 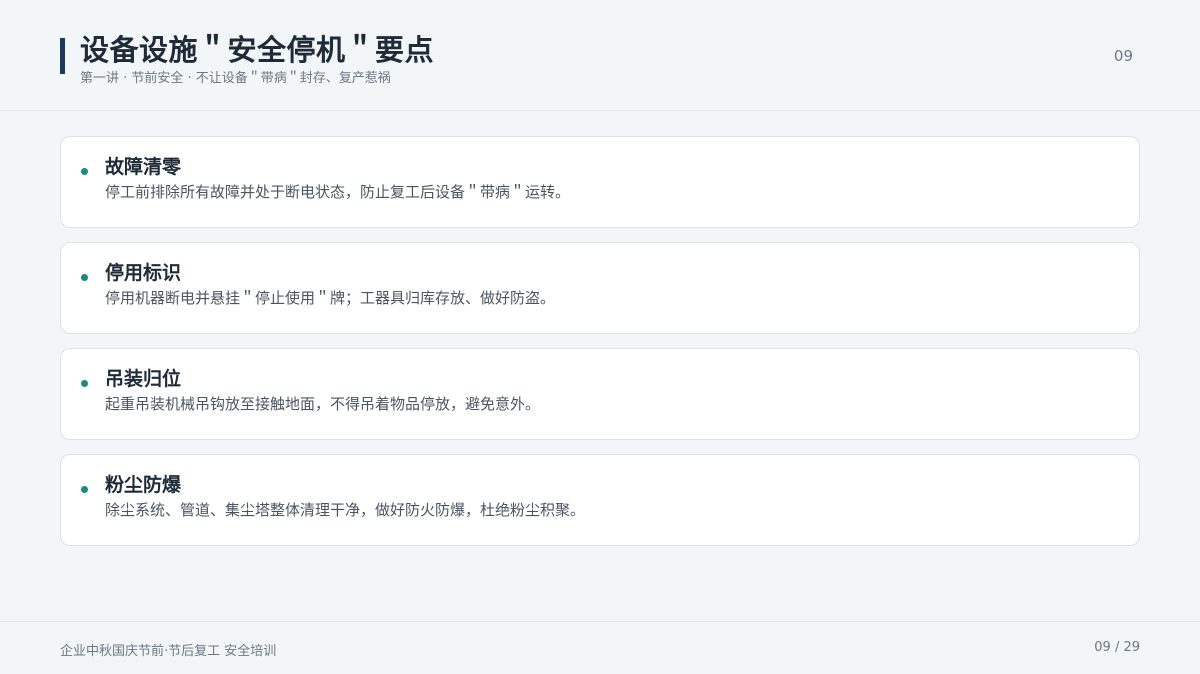 I want to click on footer-course-title: 企业中秋国庆节前·节后复工 安全培训, so click(x=168, y=651).